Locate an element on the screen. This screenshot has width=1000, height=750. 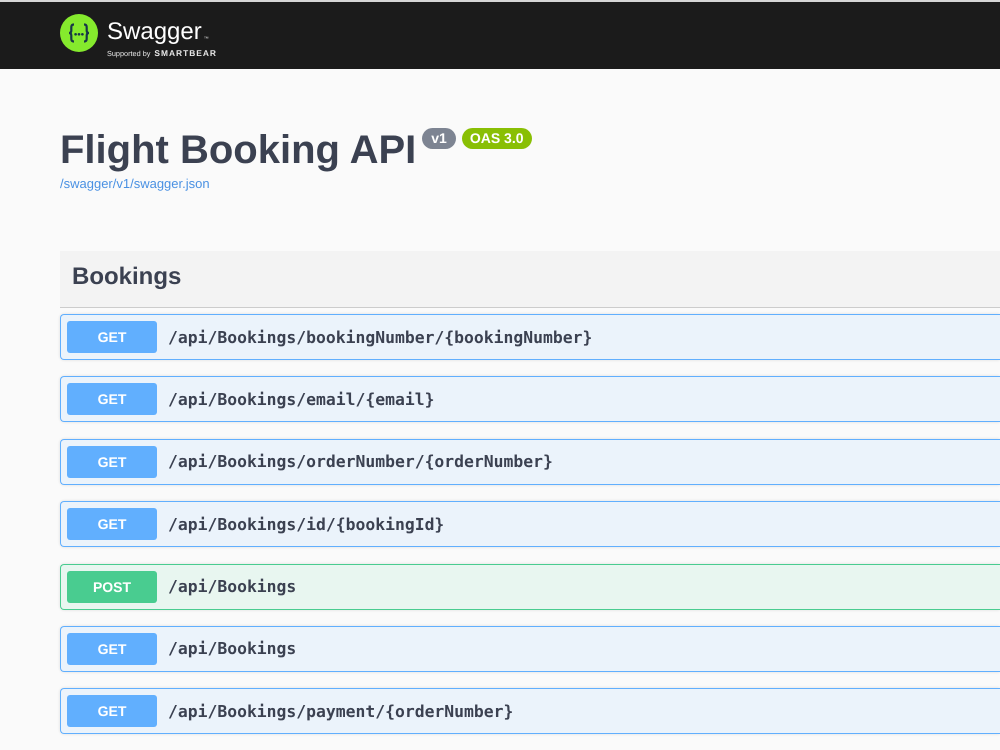
operation-row: GET /api/Bookings/id/{bookingId} is located at coordinates (530, 524).